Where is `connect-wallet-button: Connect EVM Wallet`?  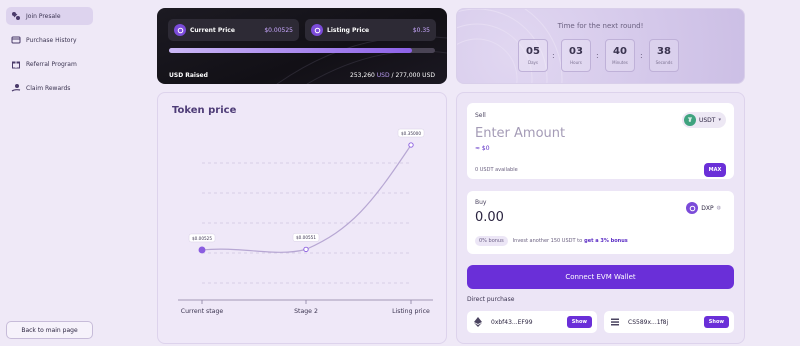 connect-wallet-button: Connect EVM Wallet is located at coordinates (600, 277).